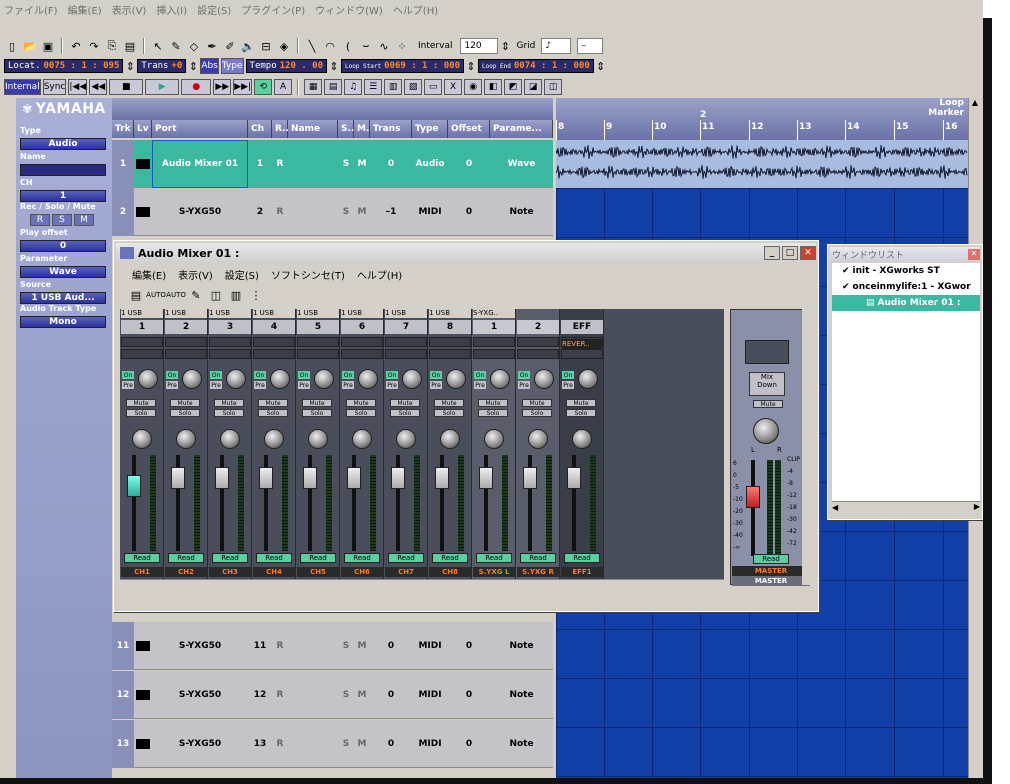  I want to click on track-ch: 13, so click(260, 744).